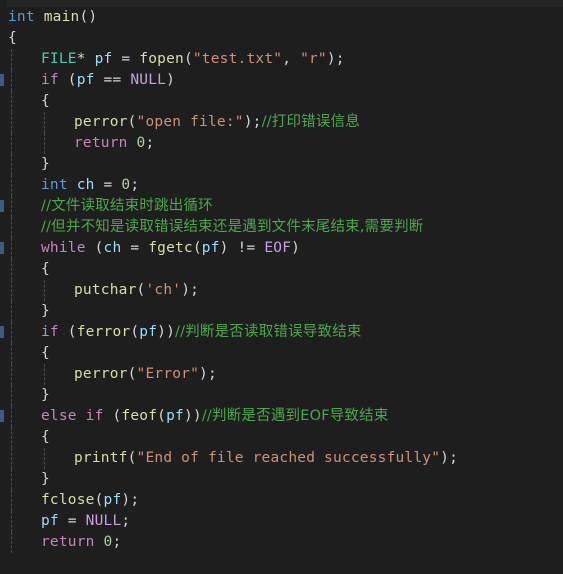 The image size is (563, 574). What do you see at coordinates (61, 17) in the screenshot?
I see `code-token: main` at bounding box center [61, 17].